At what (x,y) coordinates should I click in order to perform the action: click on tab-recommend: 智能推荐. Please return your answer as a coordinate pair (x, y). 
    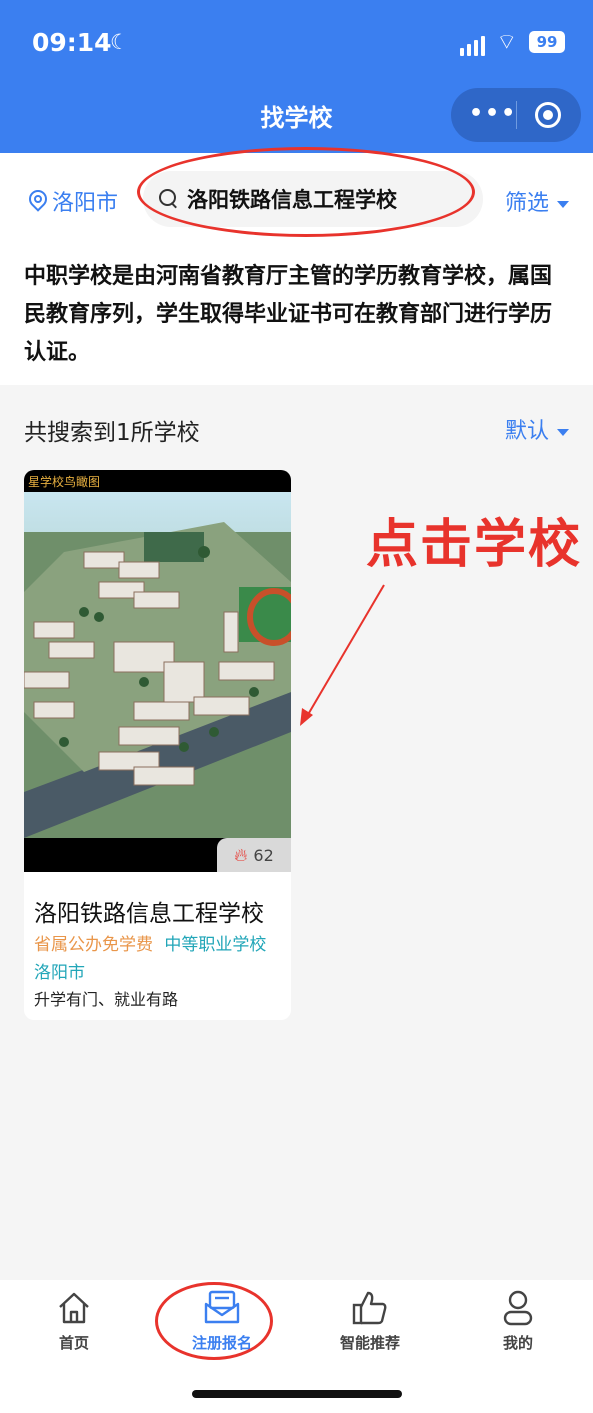
    Looking at the image, I should click on (370, 1320).